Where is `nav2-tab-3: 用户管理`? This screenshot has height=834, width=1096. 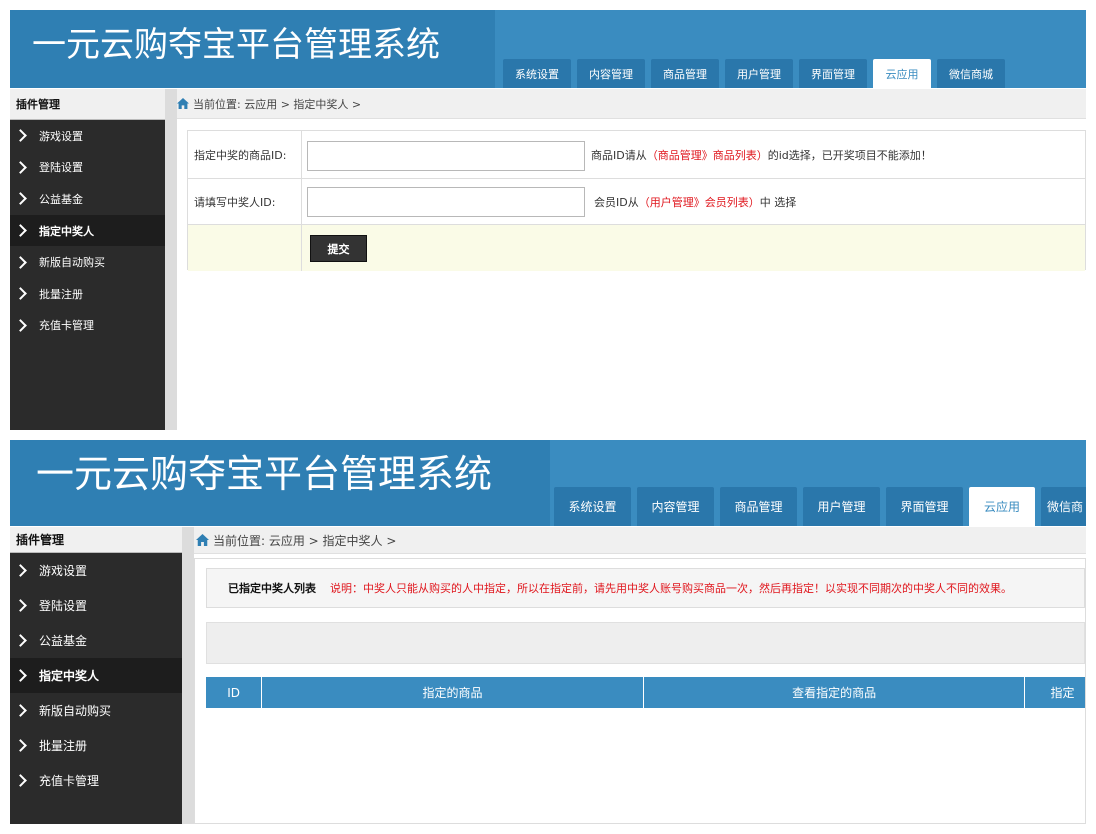
nav2-tab-3: 用户管理 is located at coordinates (841, 506).